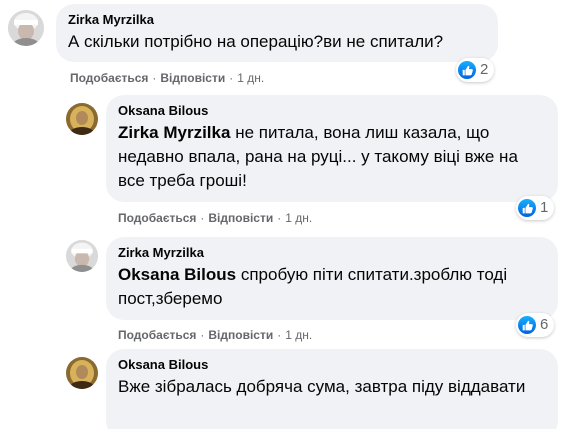 This screenshot has width=588, height=429. What do you see at coordinates (484, 69) in the screenshot?
I see `reaction-count: 2` at bounding box center [484, 69].